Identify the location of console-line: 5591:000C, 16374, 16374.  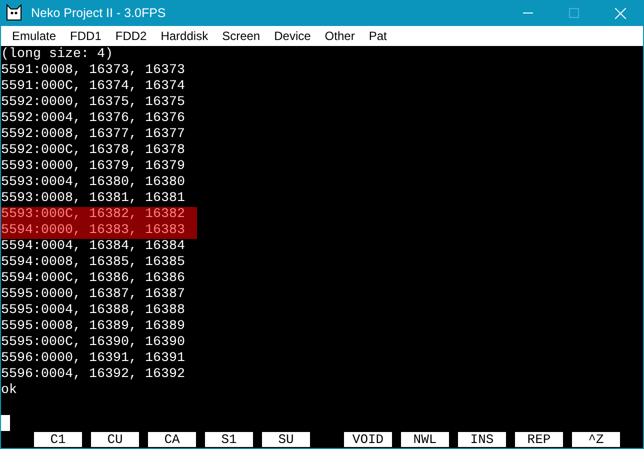
(93, 87).